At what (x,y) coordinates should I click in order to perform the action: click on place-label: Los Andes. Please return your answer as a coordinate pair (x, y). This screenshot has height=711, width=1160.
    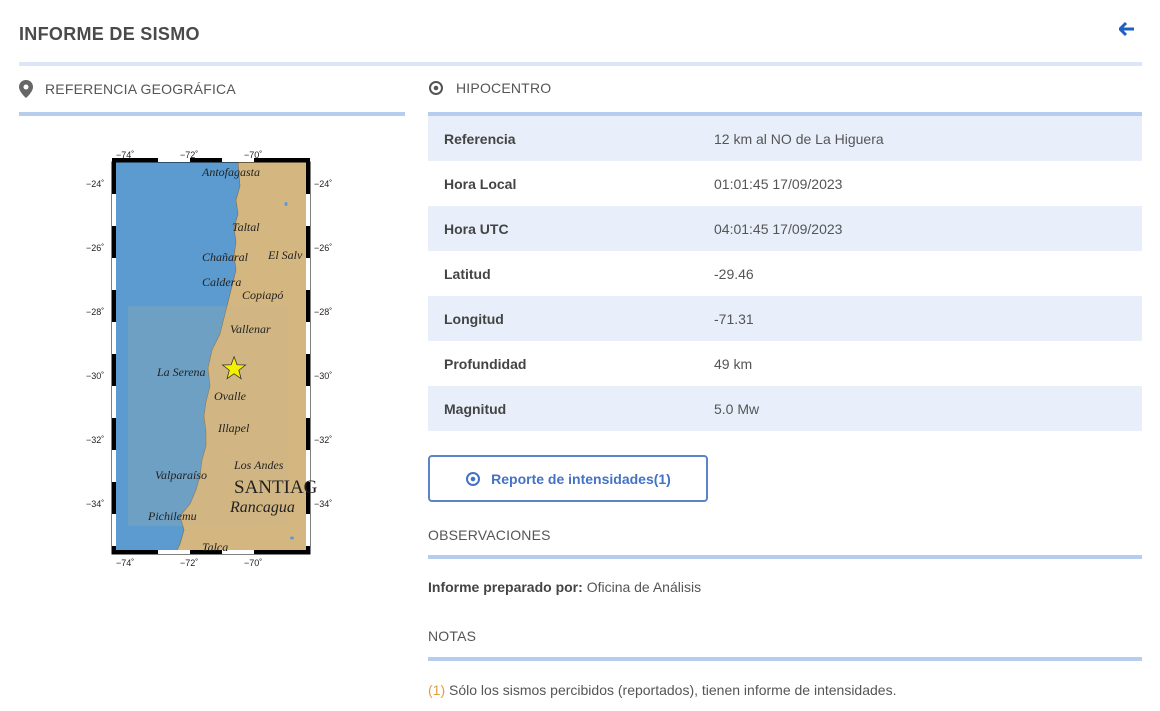
    Looking at the image, I should click on (258, 465).